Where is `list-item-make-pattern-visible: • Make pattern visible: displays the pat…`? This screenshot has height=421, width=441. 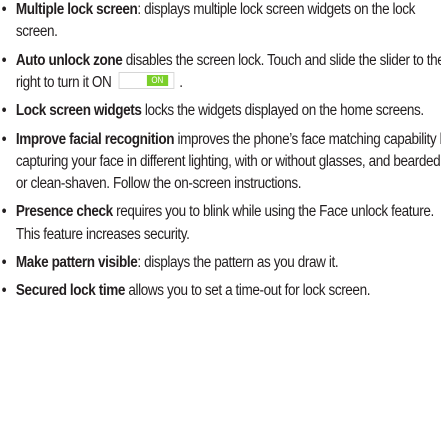 list-item-make-pattern-visible: • Make pattern visible: displays the pat… is located at coordinates (220, 263).